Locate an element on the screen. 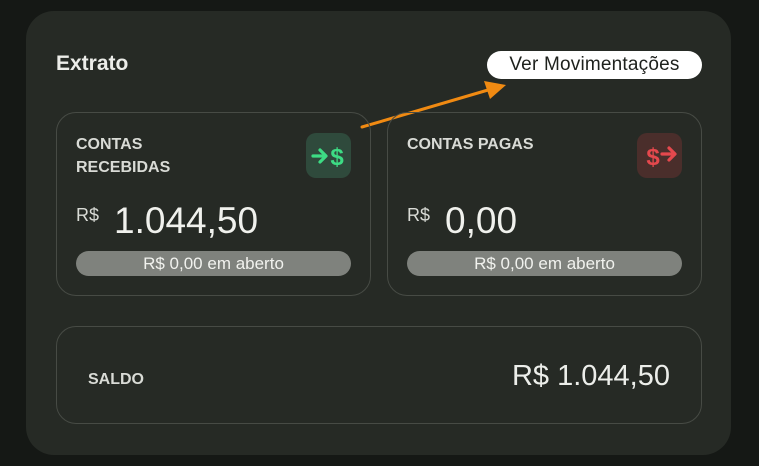 This screenshot has width=759, height=466. extrato-title: Extrato is located at coordinates (92, 63).